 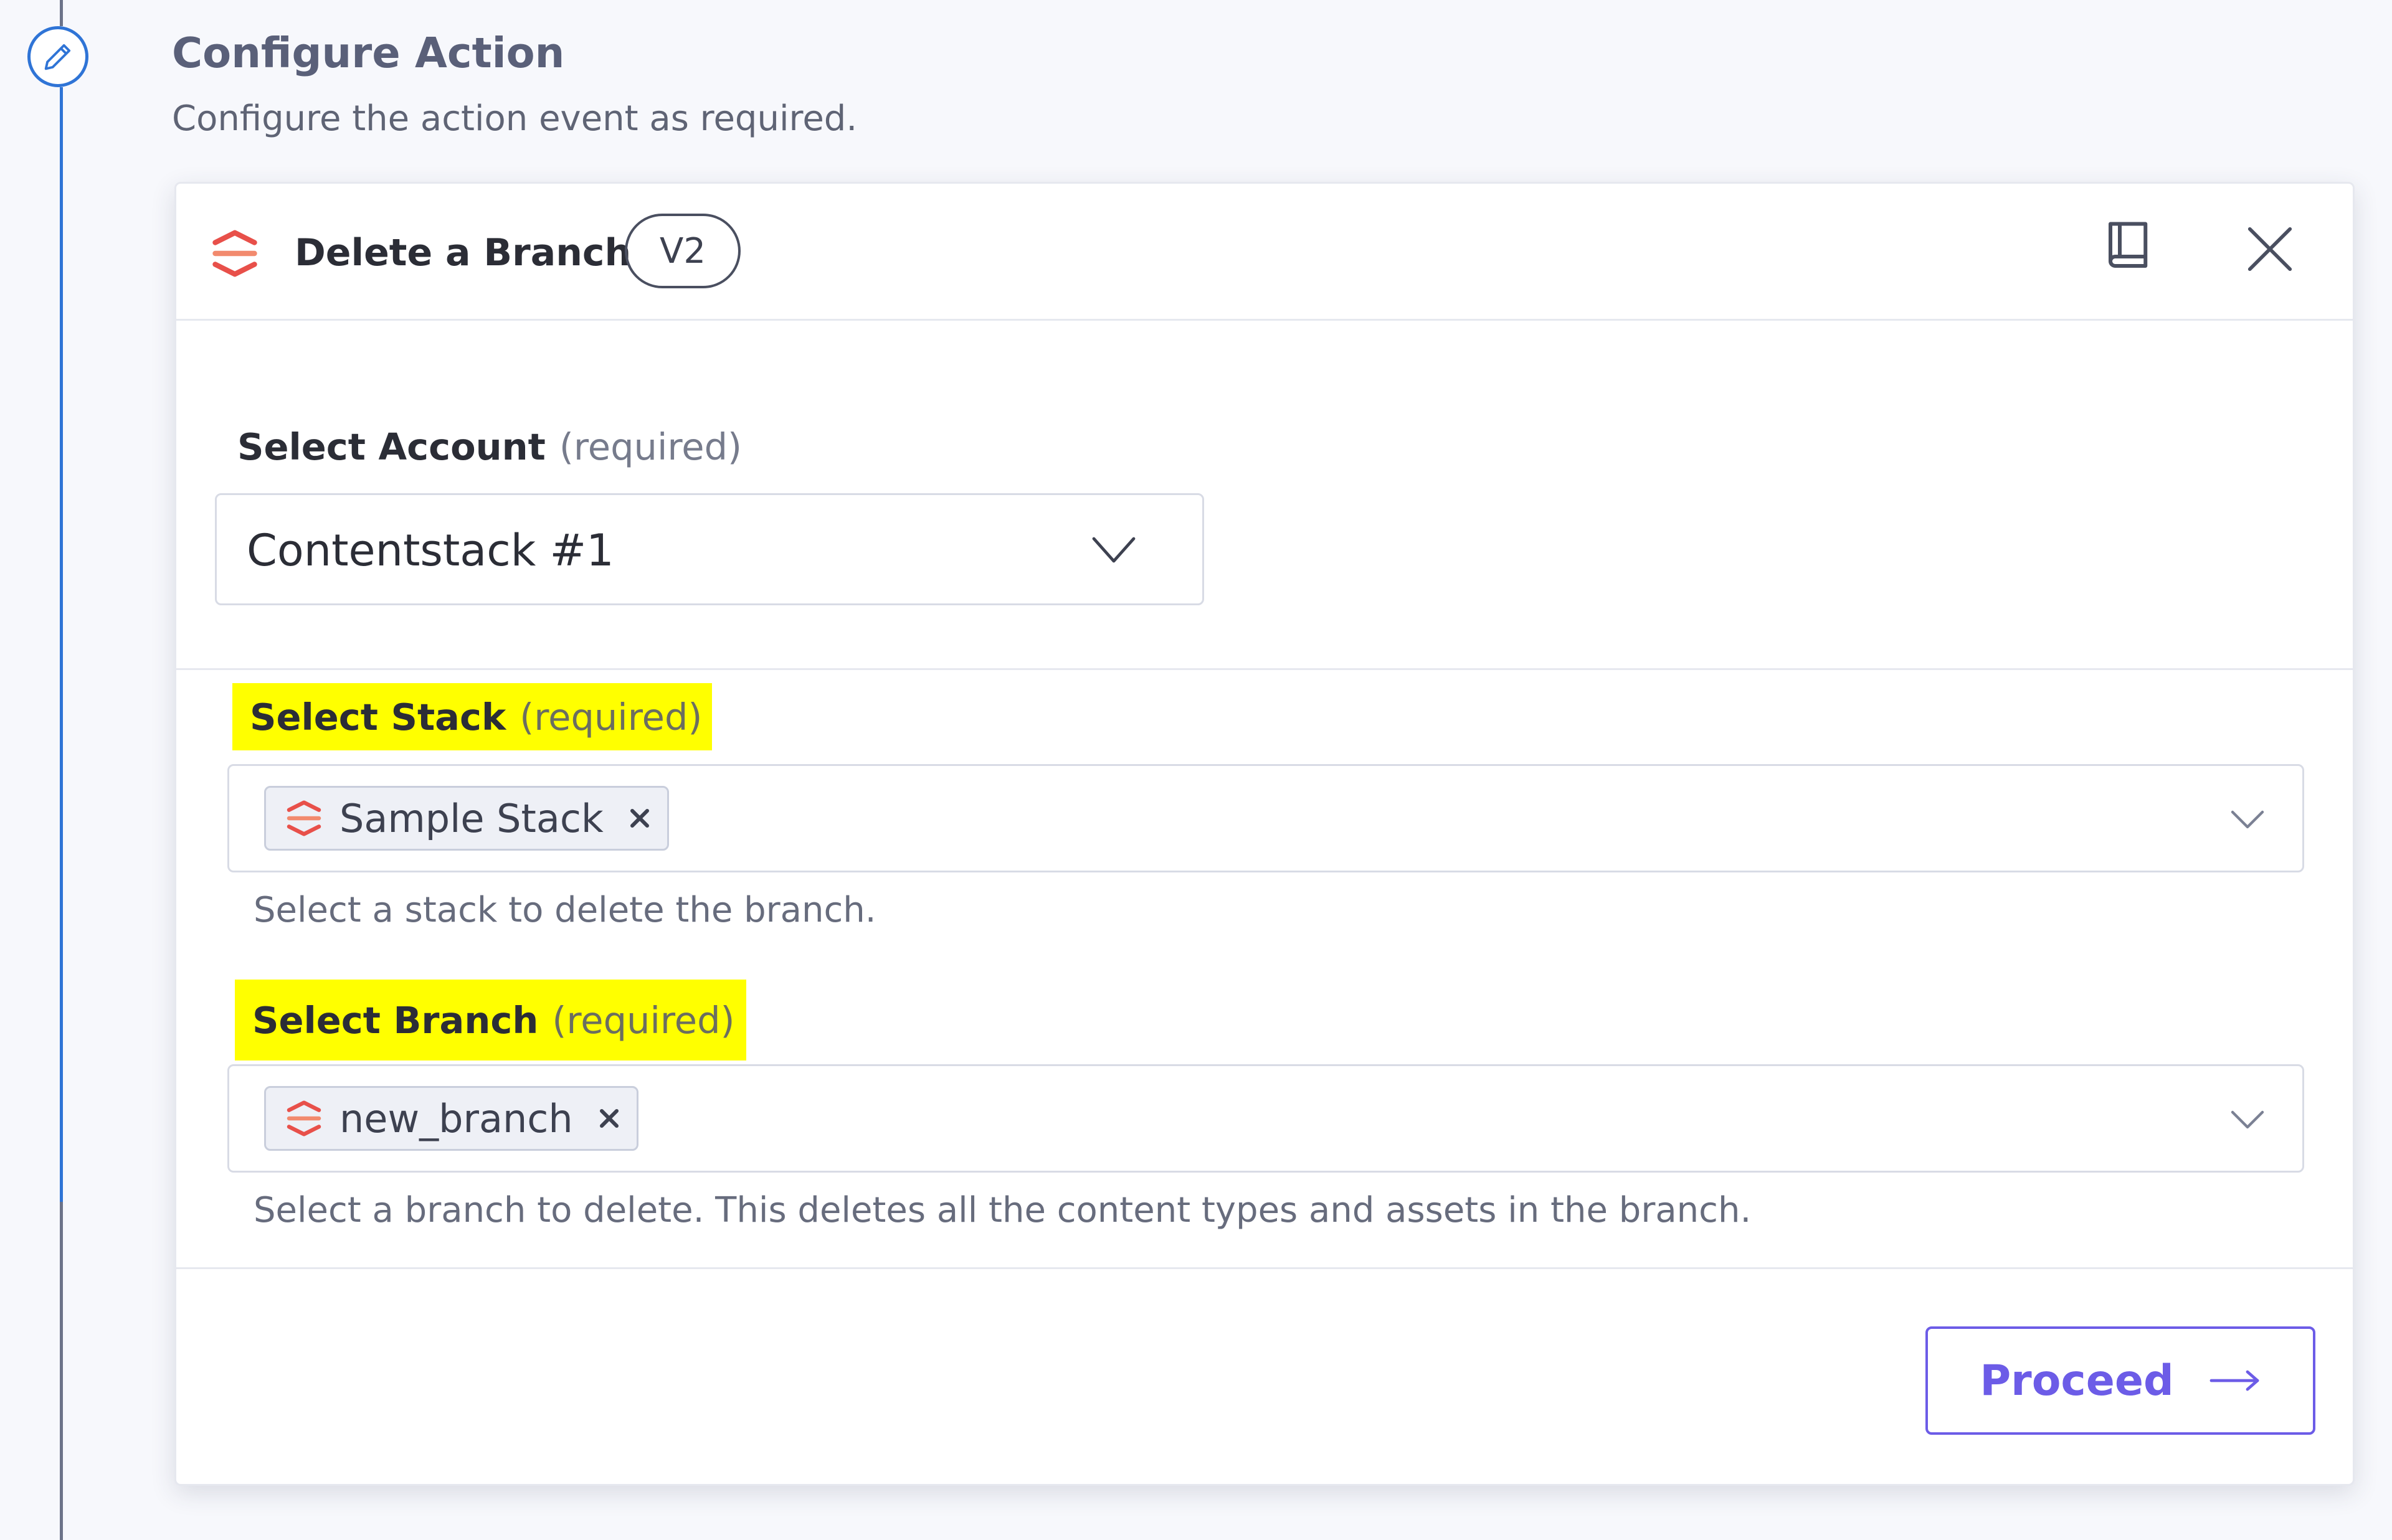 I want to click on close-icon, so click(x=2270, y=249).